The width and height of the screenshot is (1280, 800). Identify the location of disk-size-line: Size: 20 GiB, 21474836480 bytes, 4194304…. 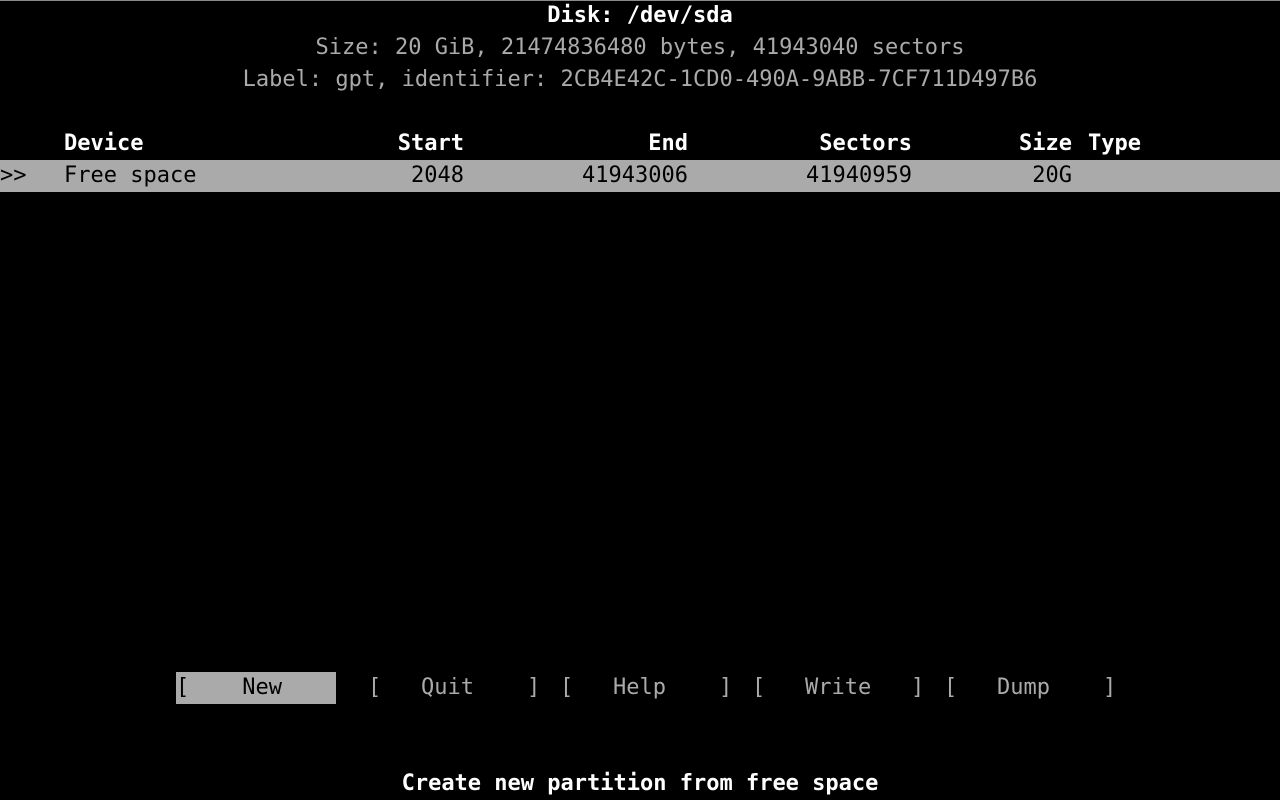
(640, 47).